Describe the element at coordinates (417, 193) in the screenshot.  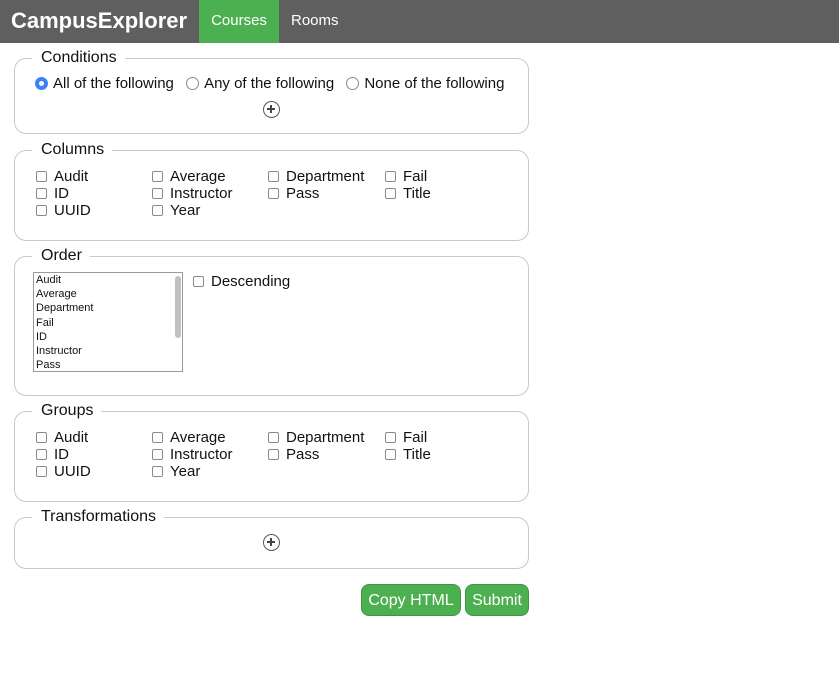
I see `column-label: Title` at that location.